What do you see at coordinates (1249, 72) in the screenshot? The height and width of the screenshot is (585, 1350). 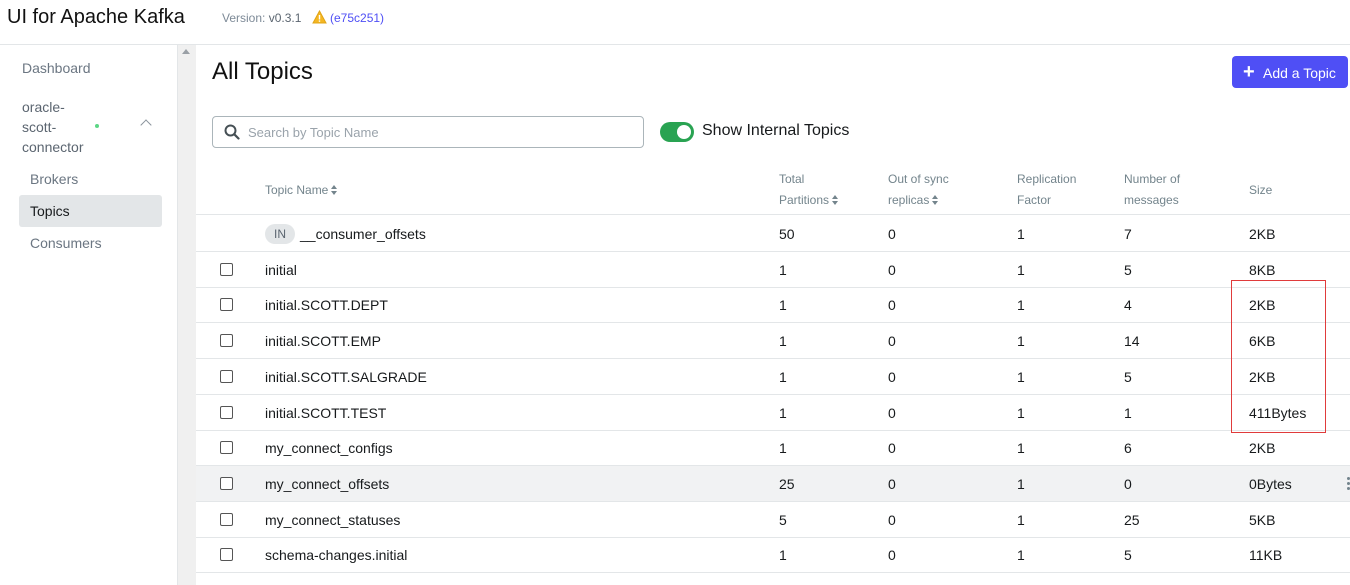 I see `plus-icon: +` at bounding box center [1249, 72].